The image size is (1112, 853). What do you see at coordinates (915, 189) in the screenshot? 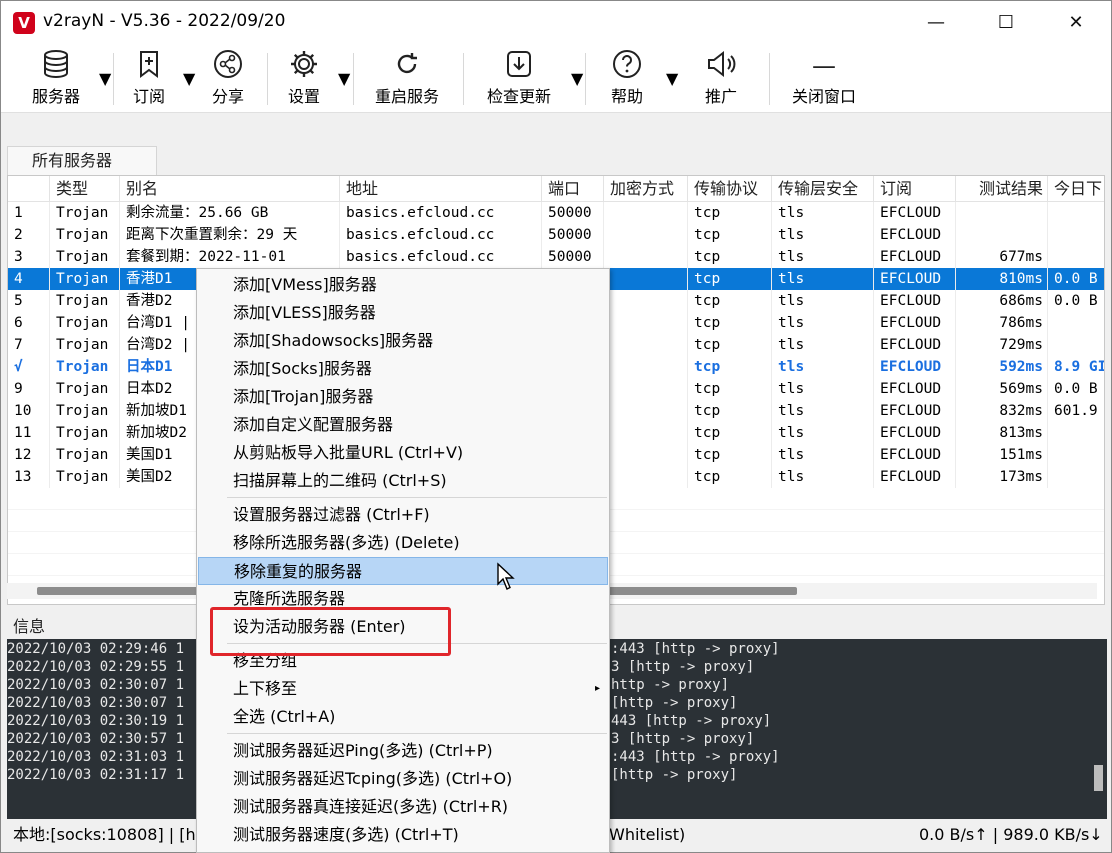
I see `column-header-subscription: 订阅` at bounding box center [915, 189].